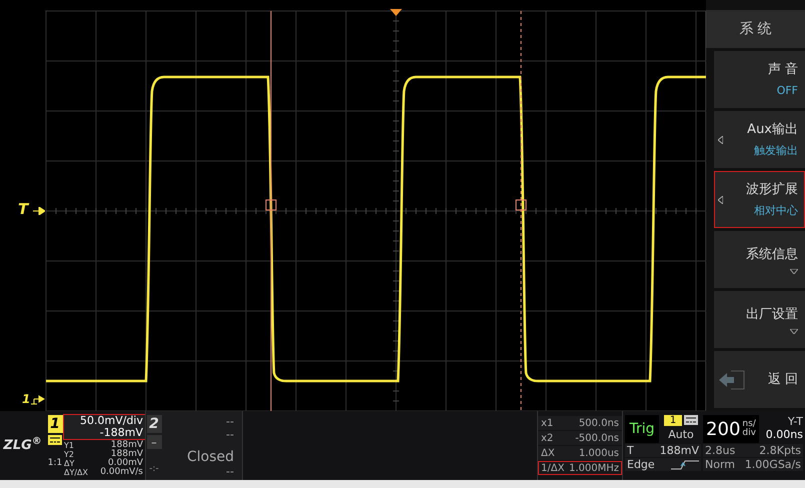  What do you see at coordinates (759, 199) in the screenshot?
I see `menu-item: 波形扩展 相对中心` at bounding box center [759, 199].